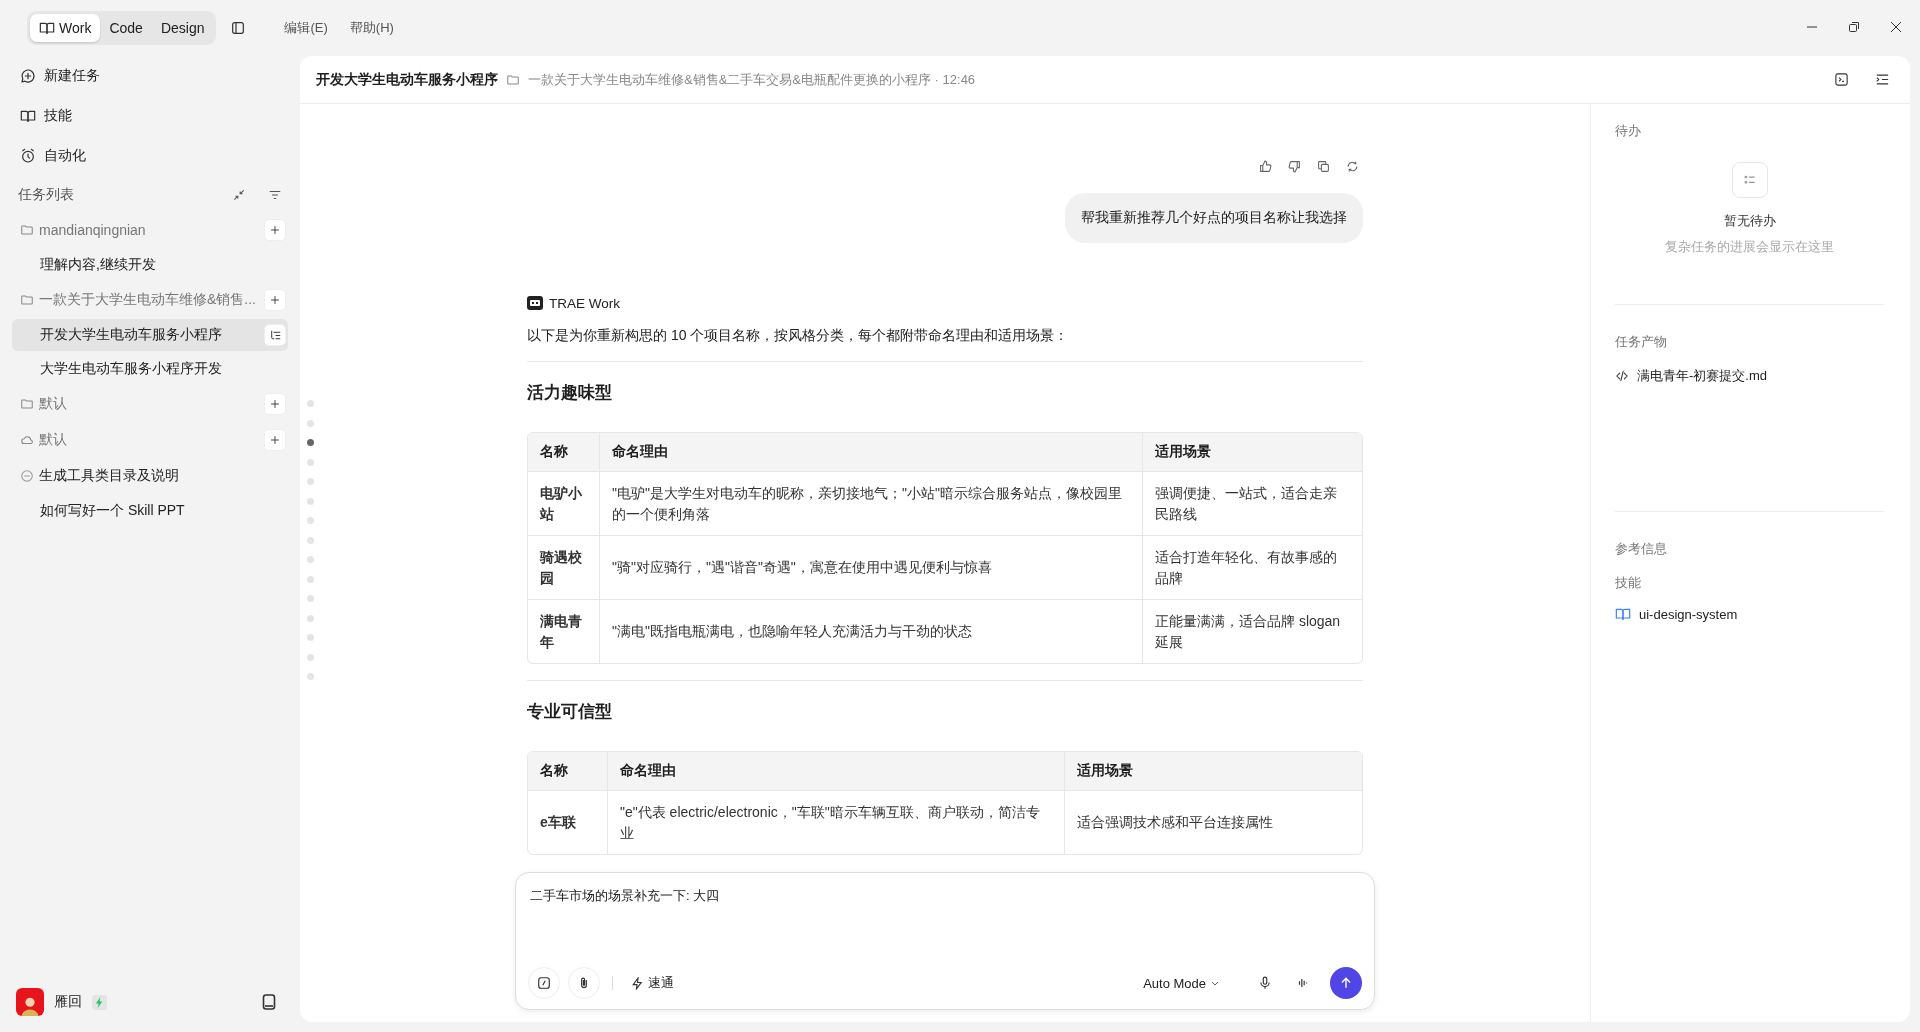  What do you see at coordinates (564, 631) in the screenshot?
I see `table-cell: 满电青年` at bounding box center [564, 631].